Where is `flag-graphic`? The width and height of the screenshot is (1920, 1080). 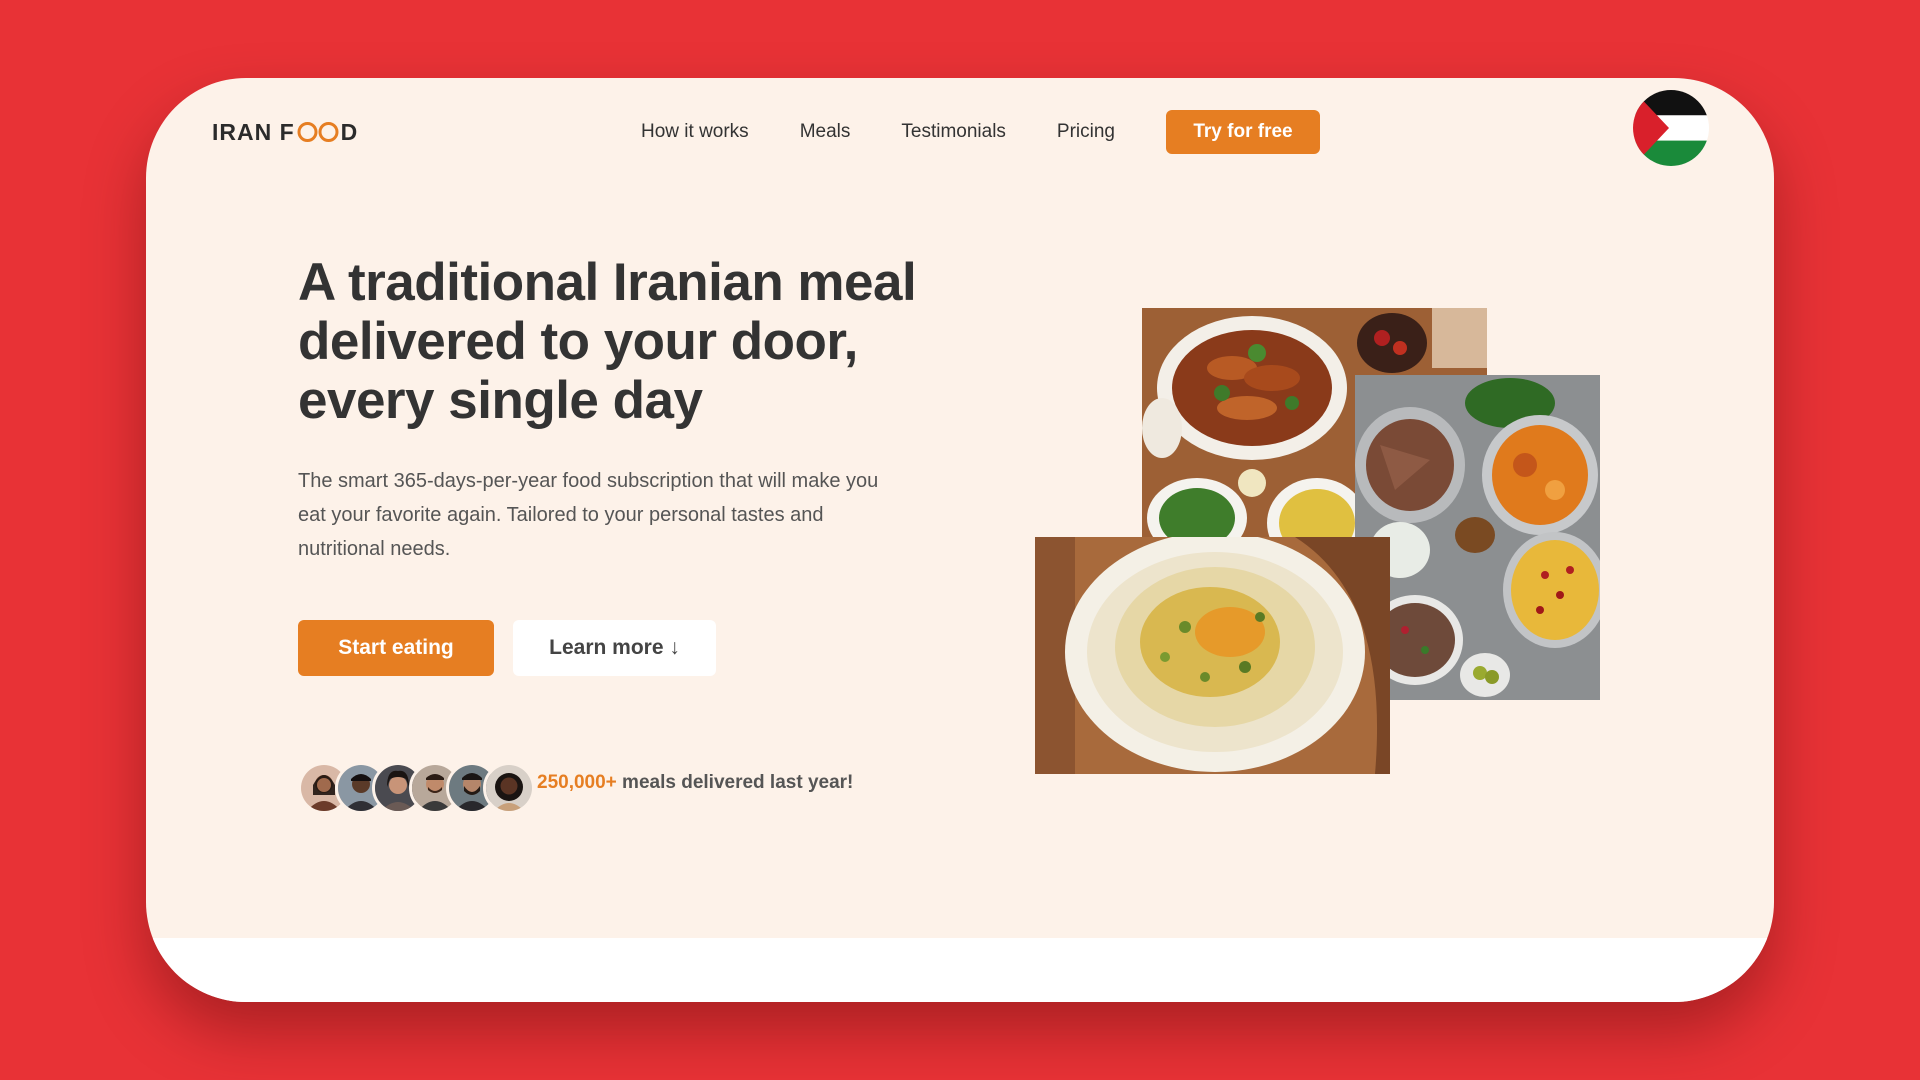 flag-graphic is located at coordinates (1671, 128).